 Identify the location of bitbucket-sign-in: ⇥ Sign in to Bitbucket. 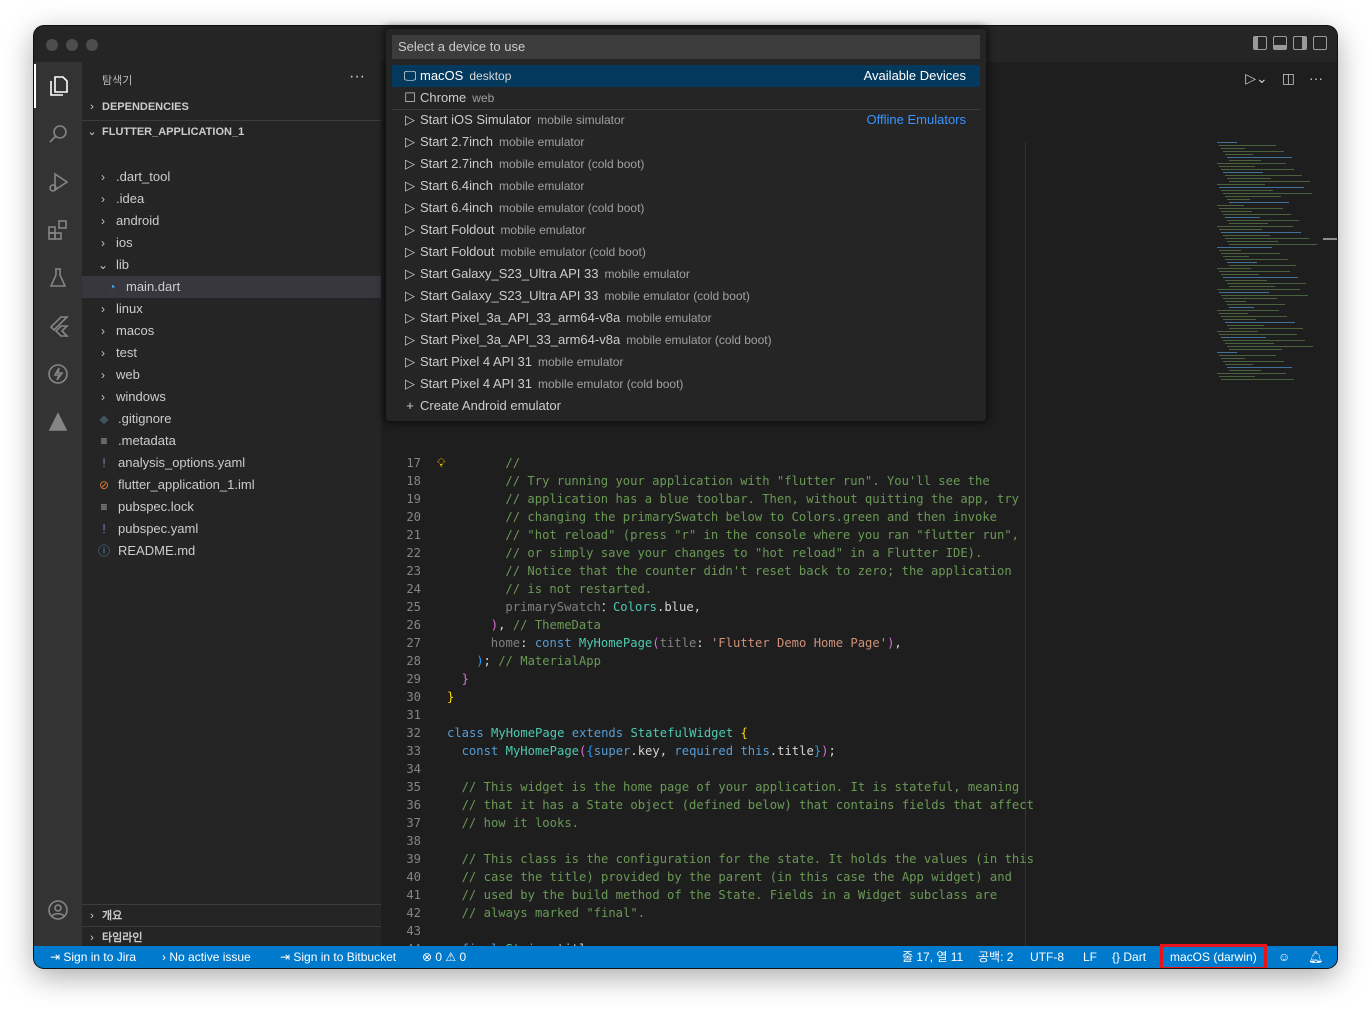
(338, 957).